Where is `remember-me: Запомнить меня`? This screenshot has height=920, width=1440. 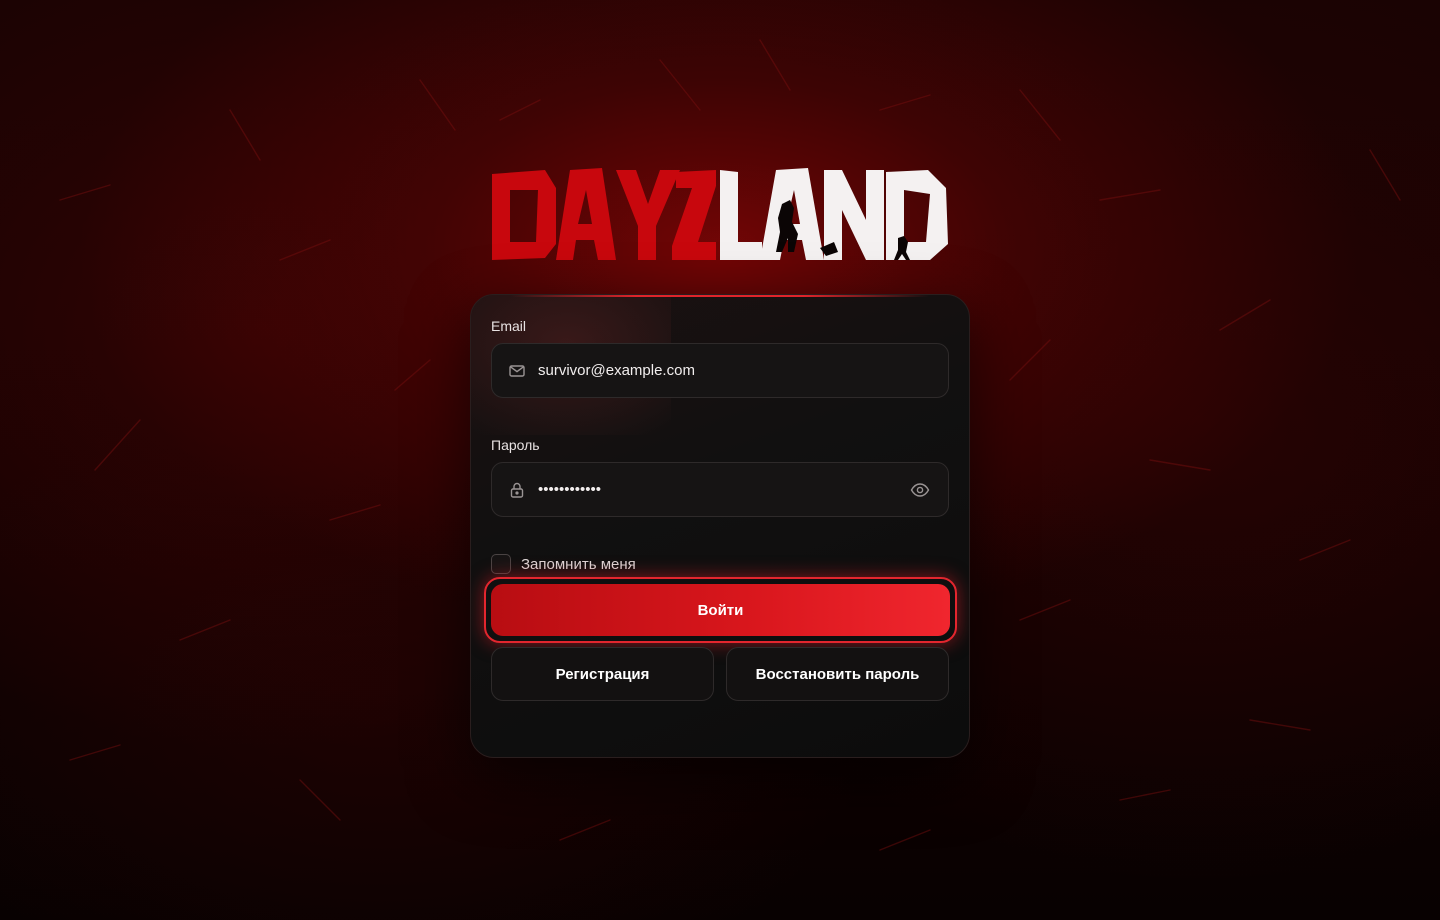
remember-me: Запомнить меня is located at coordinates (563, 564).